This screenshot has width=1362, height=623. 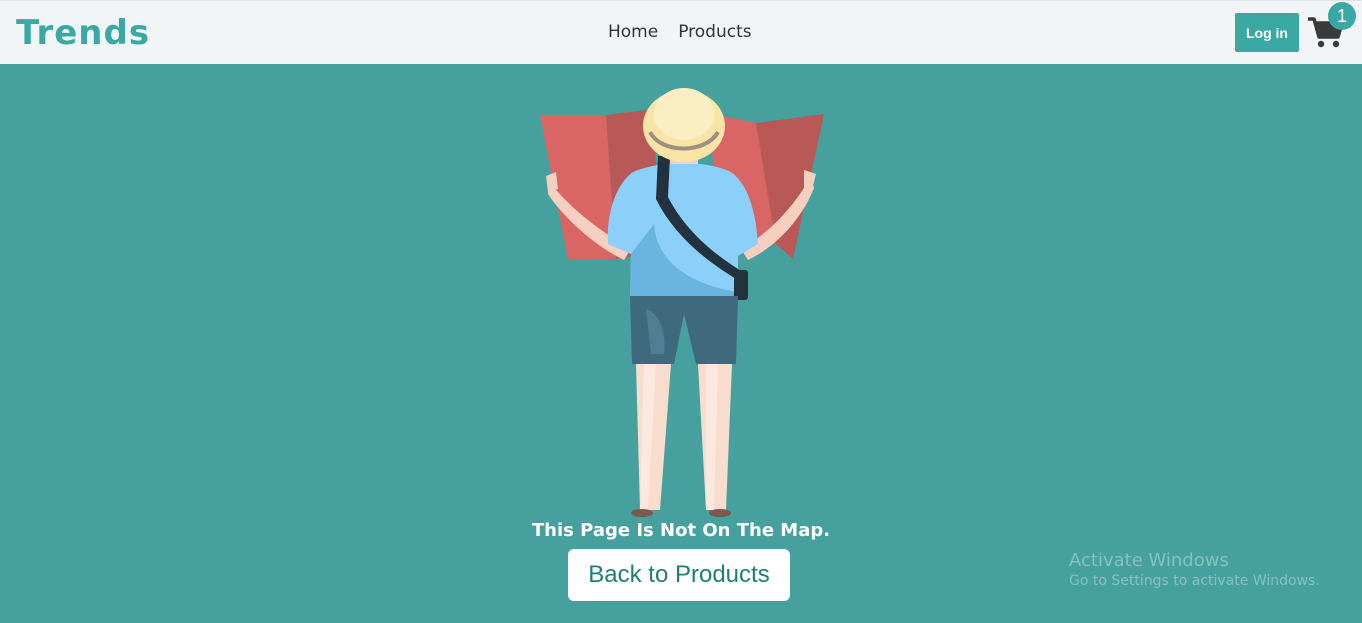 What do you see at coordinates (714, 32) in the screenshot?
I see `nav-link-products: Products` at bounding box center [714, 32].